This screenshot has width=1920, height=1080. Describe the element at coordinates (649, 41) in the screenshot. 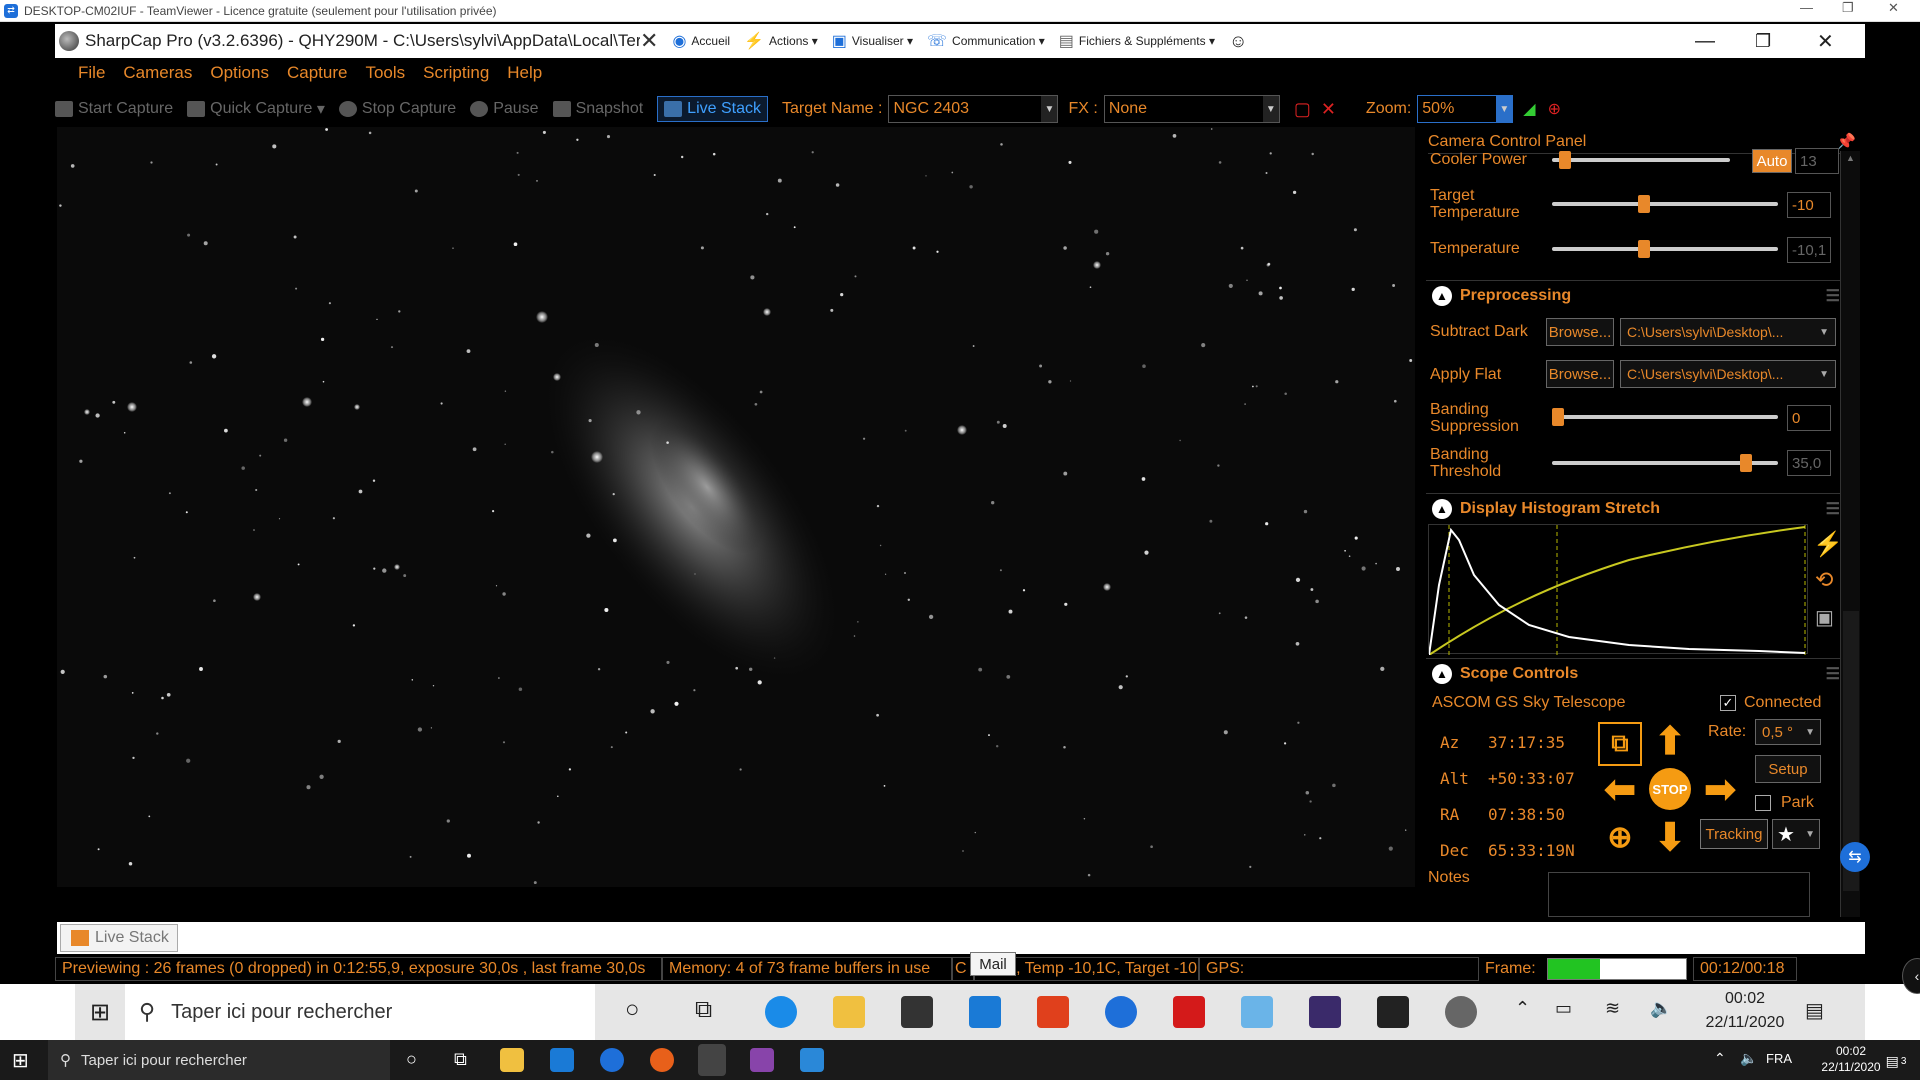

I see `tv-close-button: ✕` at that location.